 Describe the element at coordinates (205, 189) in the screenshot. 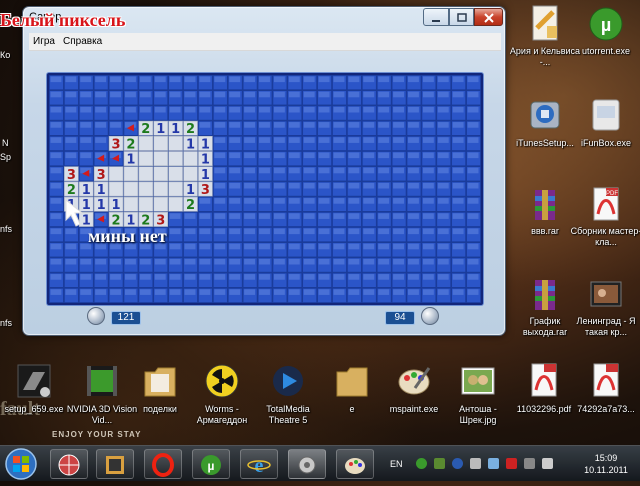

I see `mine-cell: 3` at that location.